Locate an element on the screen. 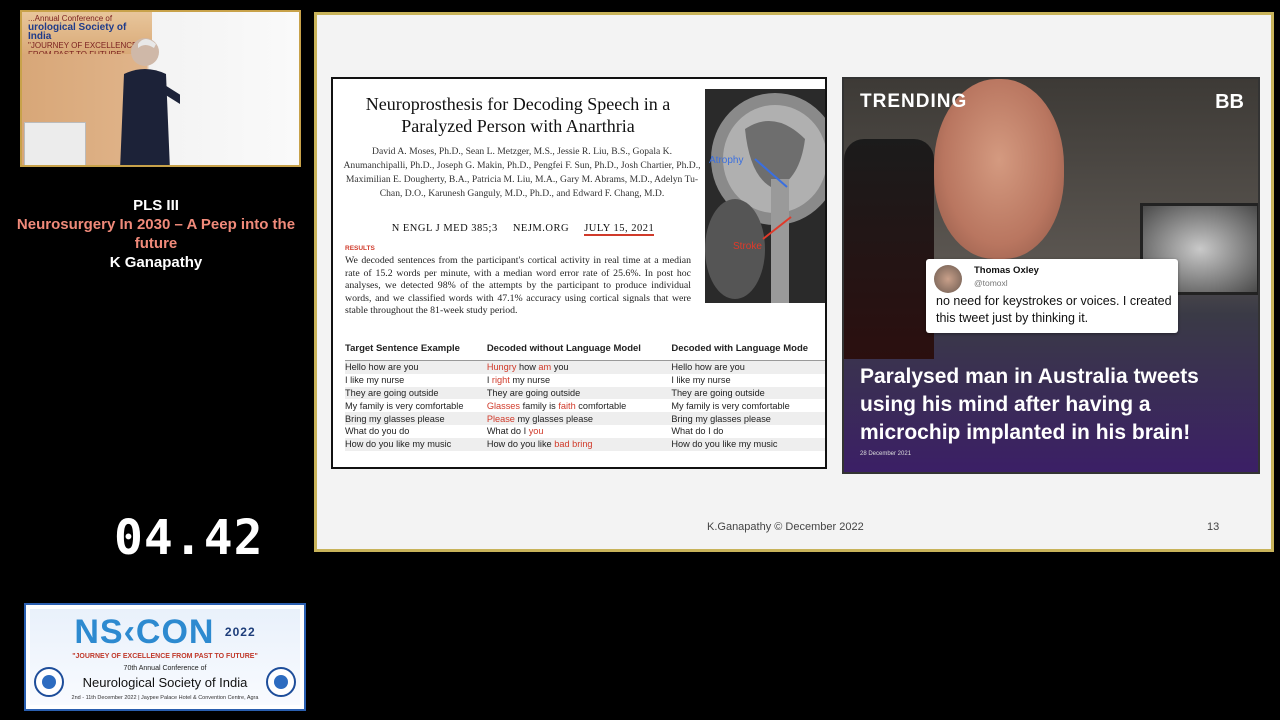 The image size is (1280, 720). podium is located at coordinates (55, 143).